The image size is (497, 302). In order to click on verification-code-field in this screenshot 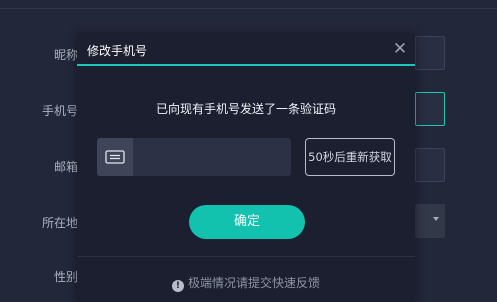, I will do `click(194, 157)`.